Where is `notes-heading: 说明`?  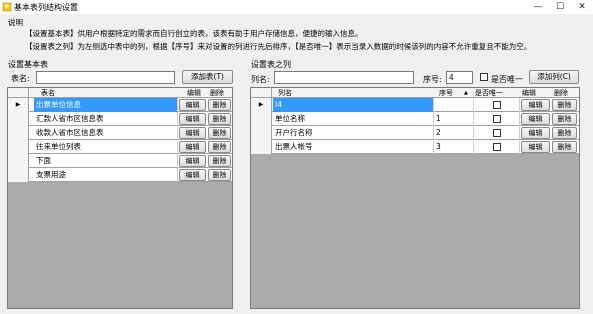 notes-heading: 说明 is located at coordinates (15, 22).